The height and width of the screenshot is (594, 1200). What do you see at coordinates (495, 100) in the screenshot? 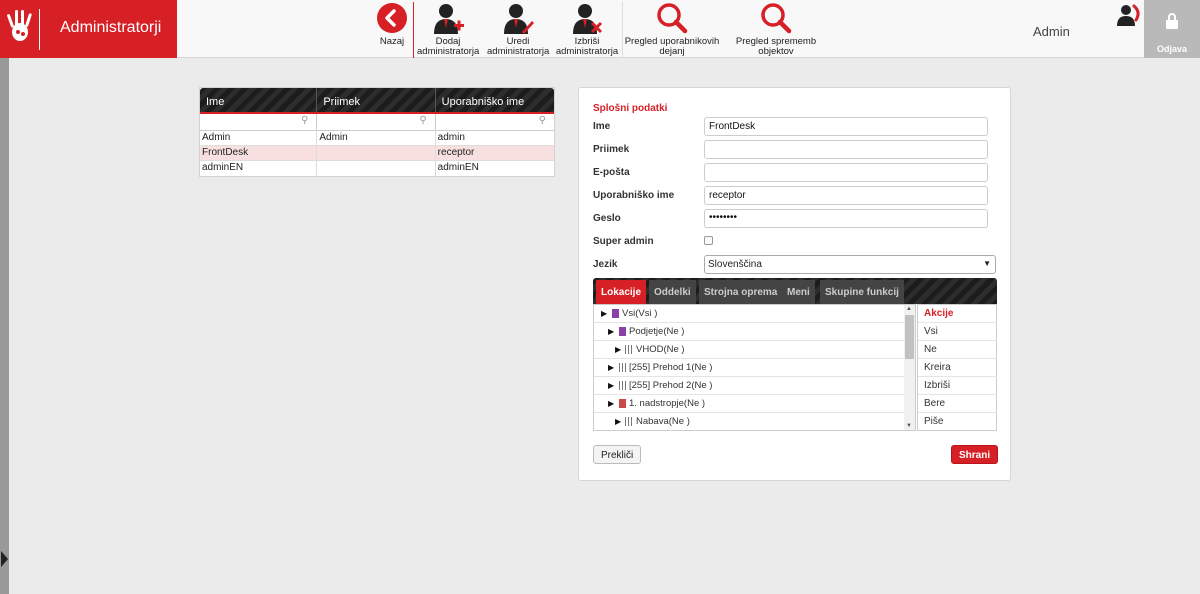
I see `column-header-username: Uporabniško ime` at bounding box center [495, 100].